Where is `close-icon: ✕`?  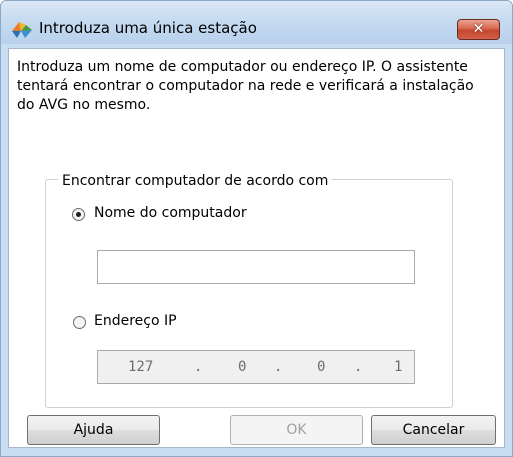
close-icon: ✕ is located at coordinates (478, 29).